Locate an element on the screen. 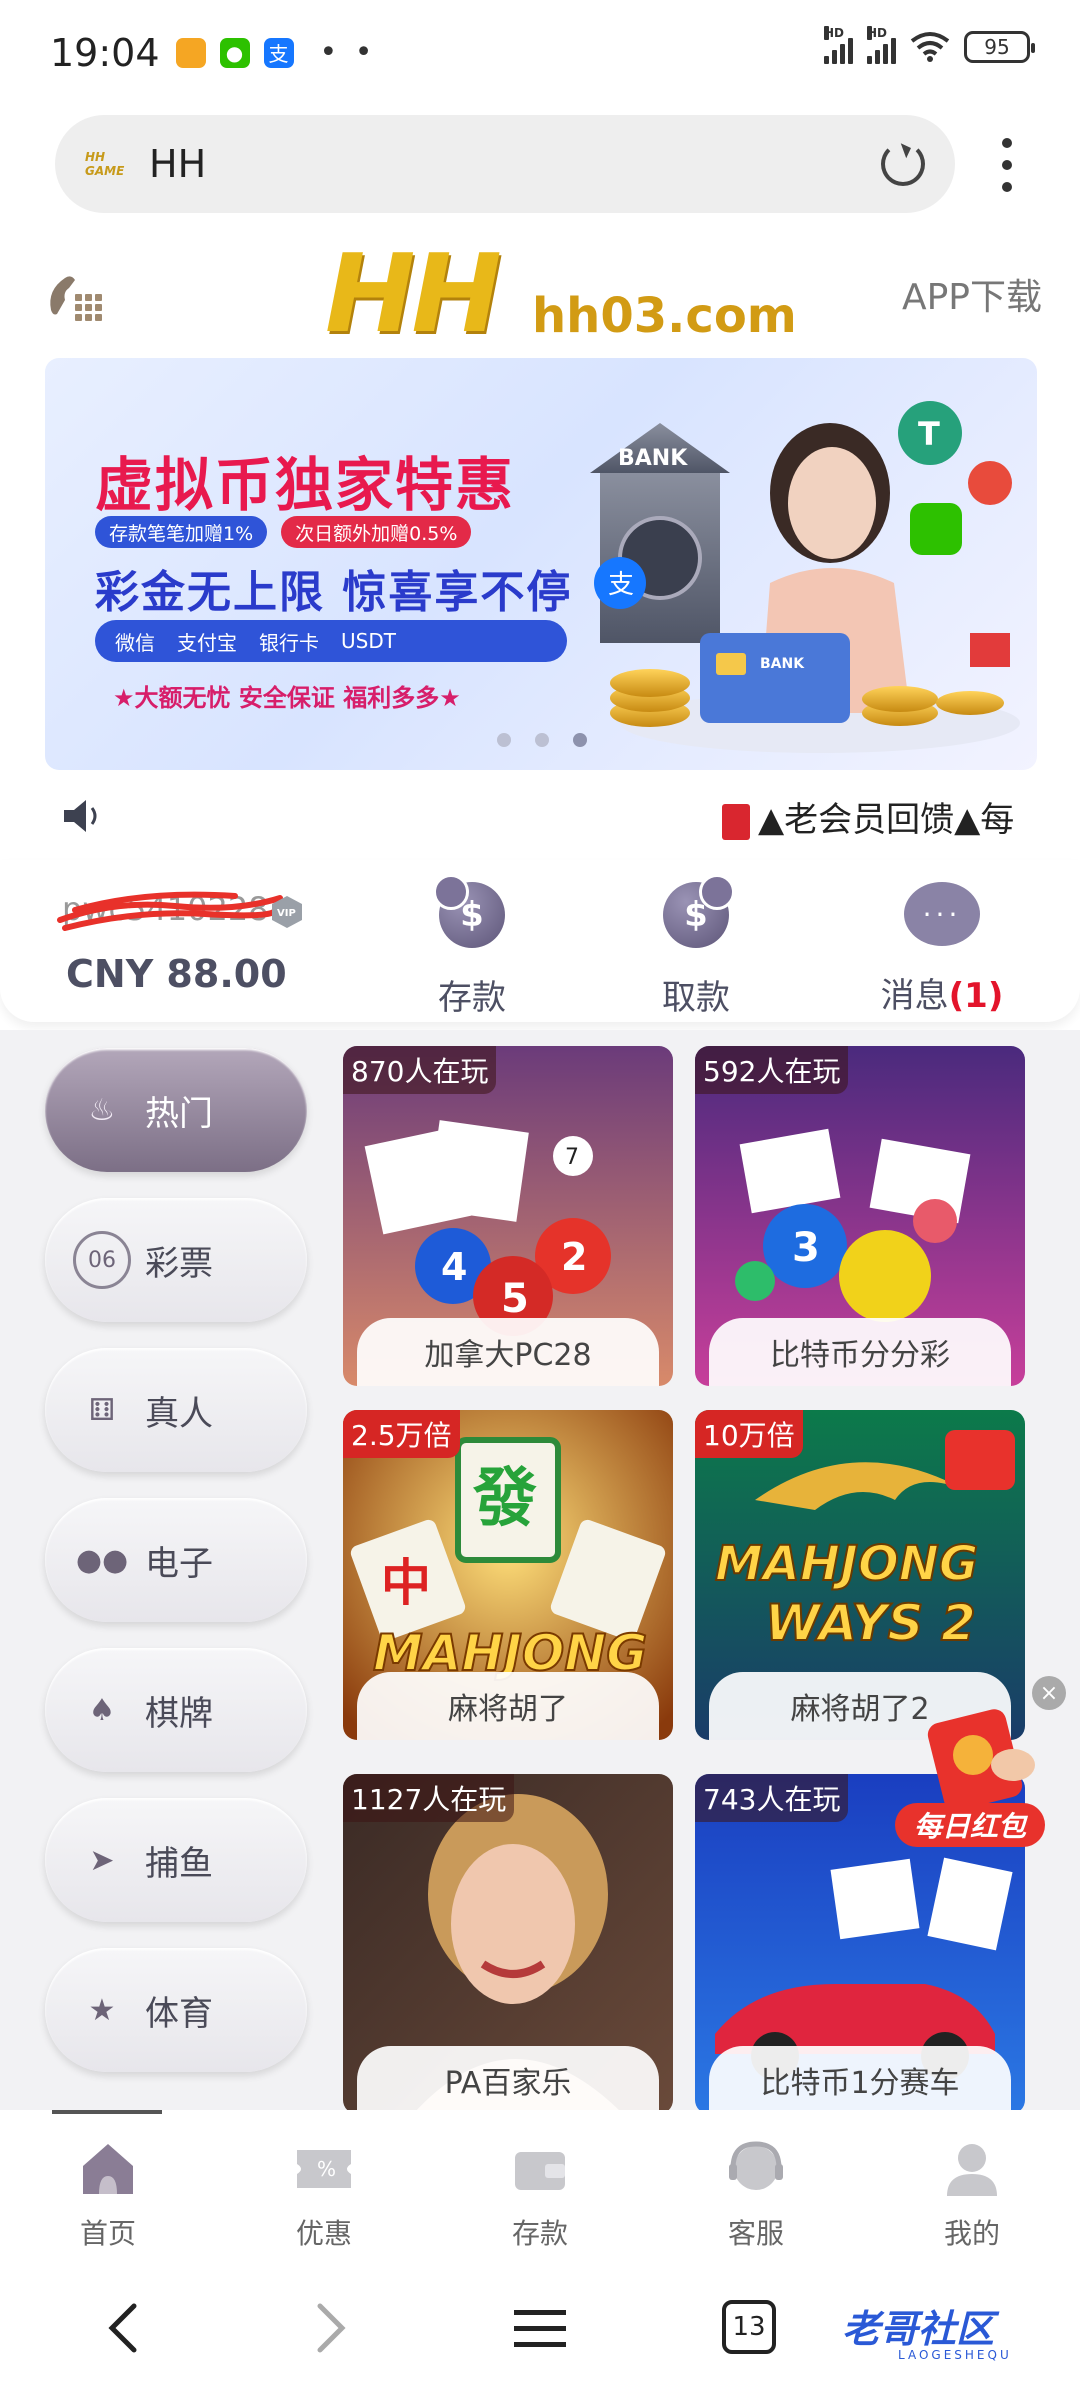  address-bar: HH GAME HH is located at coordinates (505, 164).